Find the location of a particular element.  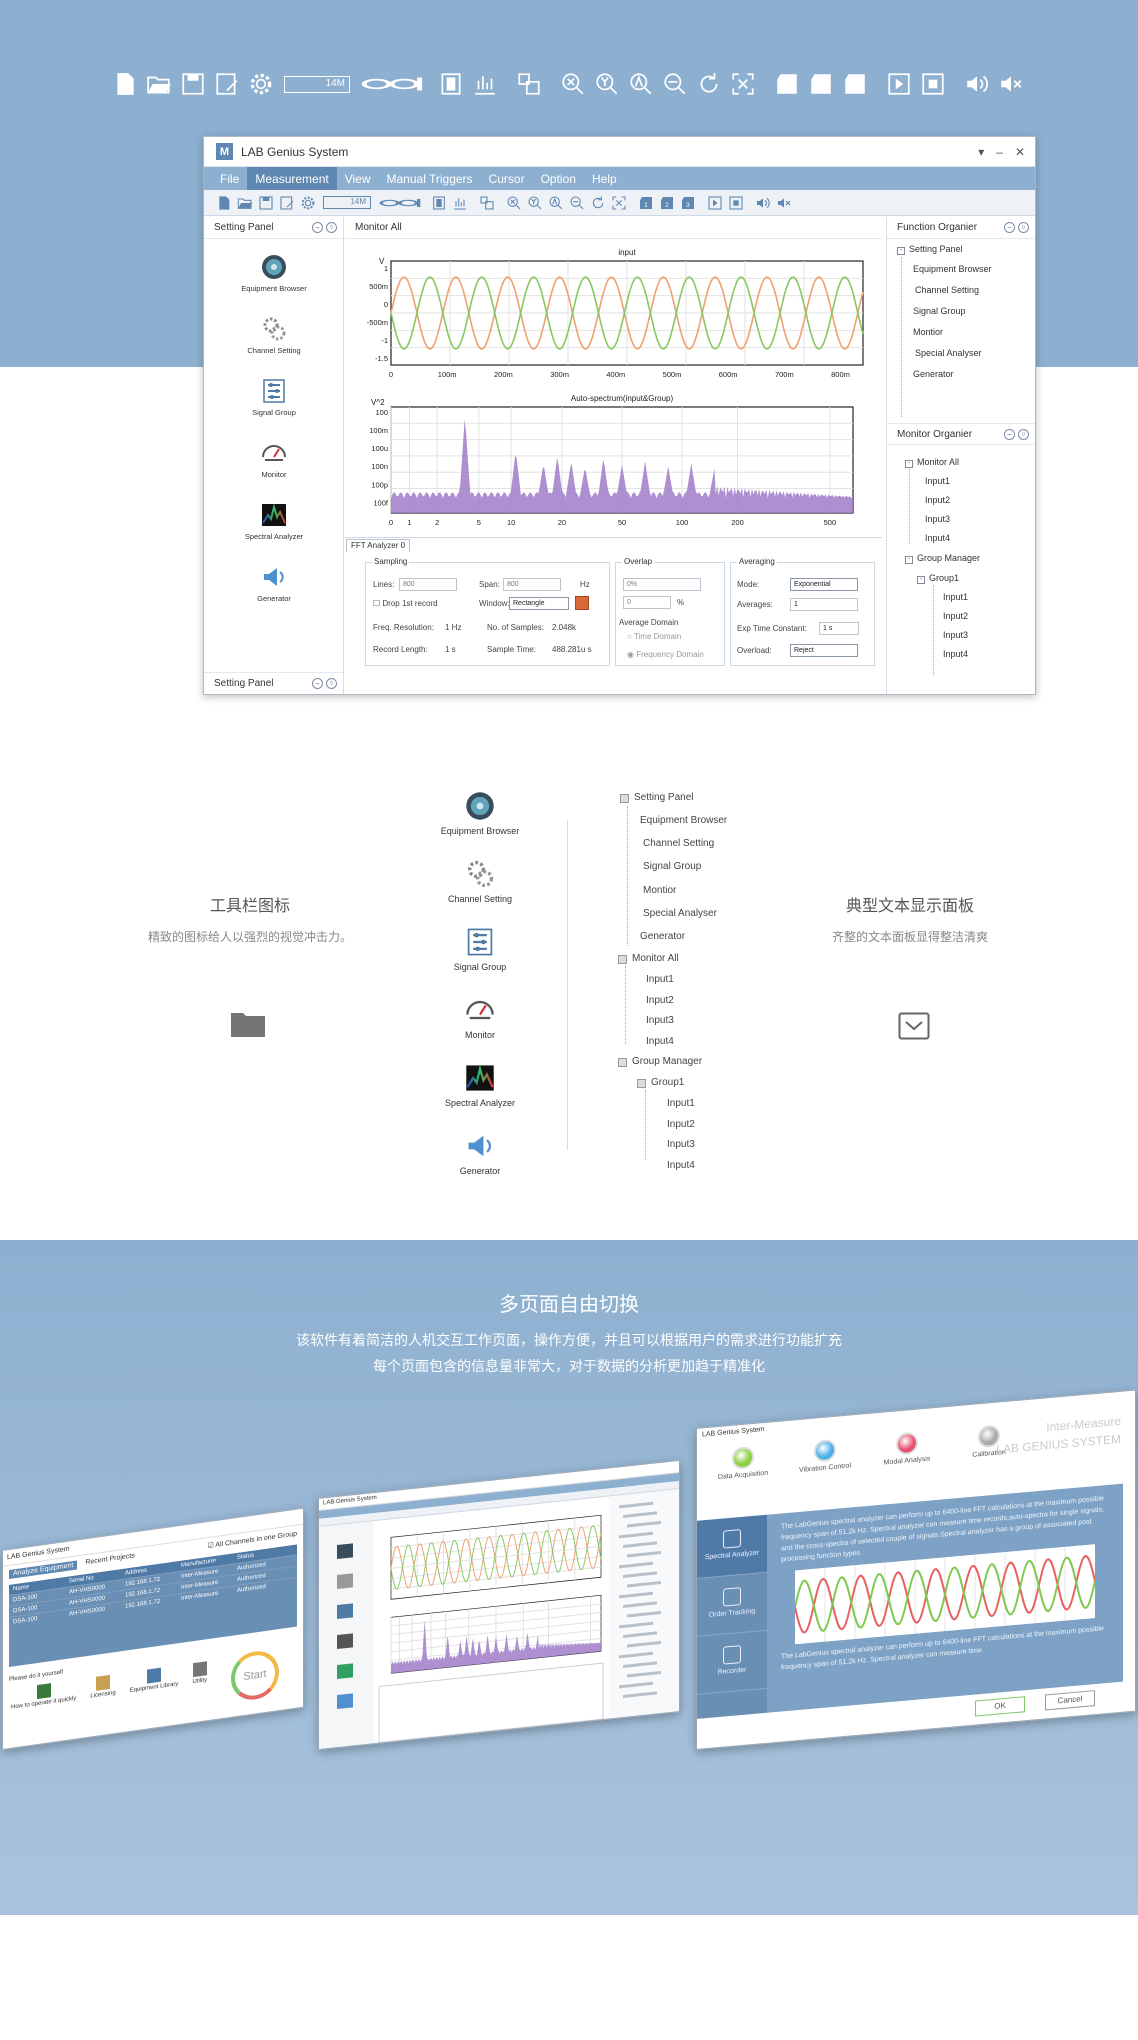

tree-input-item: Input3 is located at coordinates (937, 519).